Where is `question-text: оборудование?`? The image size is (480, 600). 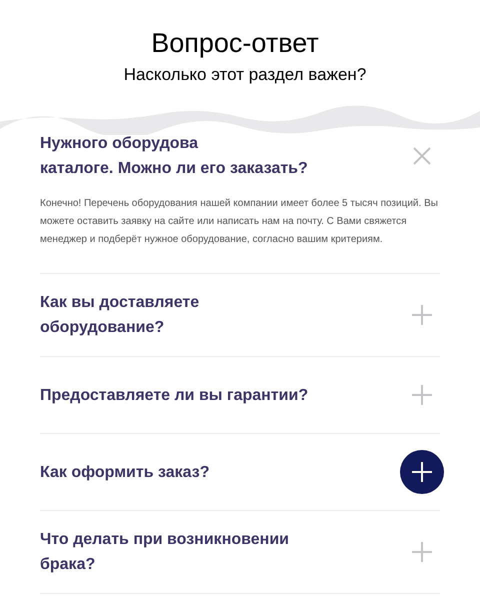 question-text: оборудование? is located at coordinates (120, 327).